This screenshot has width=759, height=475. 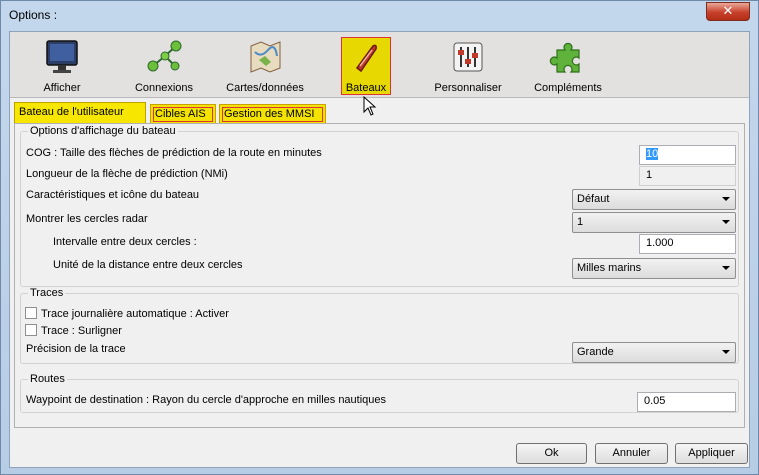 I want to click on toolbar-label: Afficher, so click(x=62, y=88).